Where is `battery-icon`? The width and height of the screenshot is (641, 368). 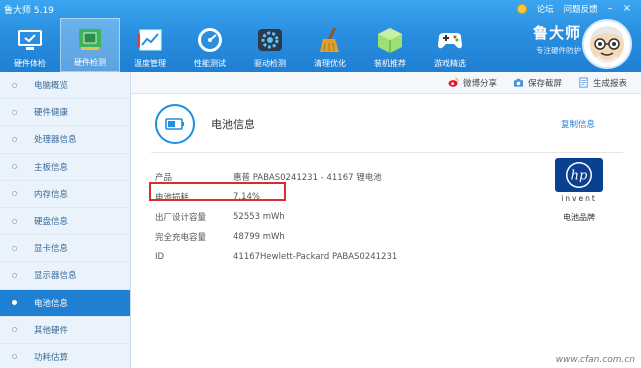
battery-icon is located at coordinates (174, 124).